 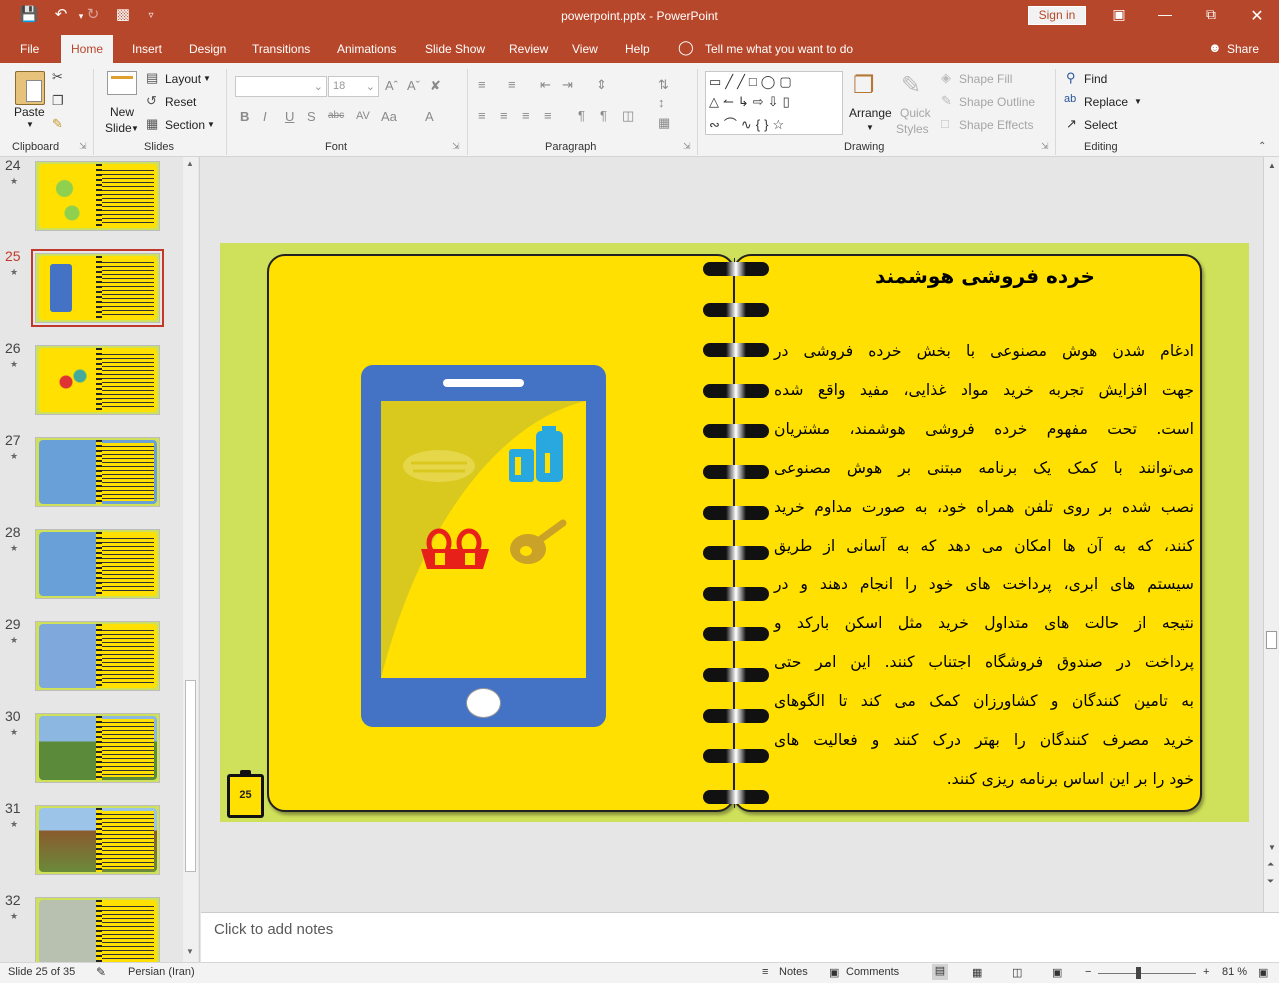 I want to click on comments-button: Comments, so click(x=872, y=972).